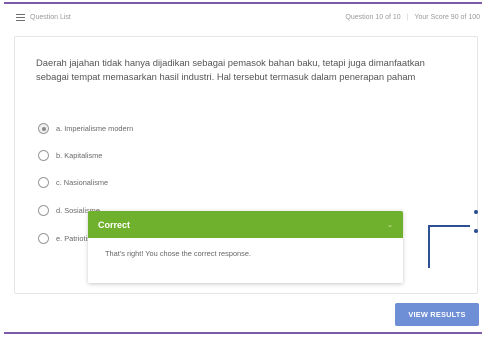 The image size is (482, 342). I want to click on score-display: Your Score 90 of 100, so click(447, 17).